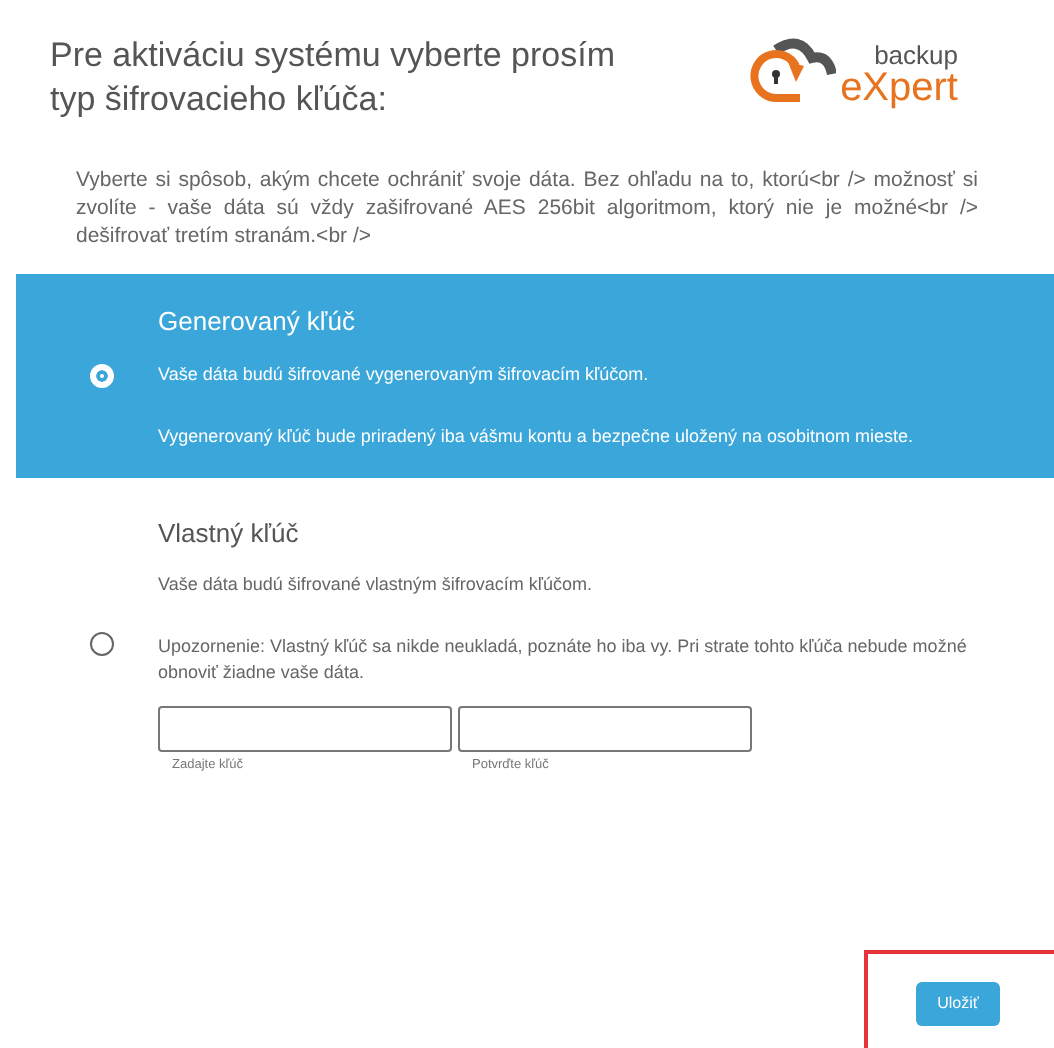 This screenshot has height=1048, width=1054. What do you see at coordinates (229, 533) in the screenshot?
I see `option-title: Vlastný kľúč` at bounding box center [229, 533].